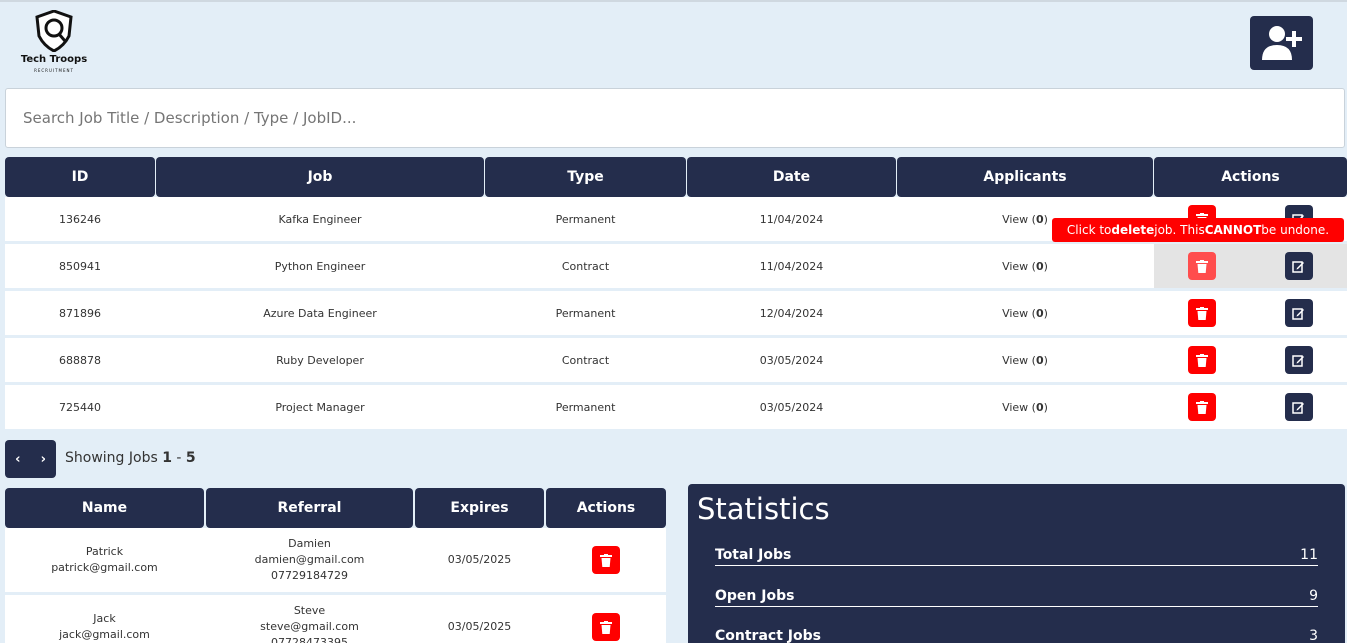 This screenshot has width=1347, height=643. Describe the element at coordinates (753, 555) in the screenshot. I see `stat-label: Total Jobs` at that location.